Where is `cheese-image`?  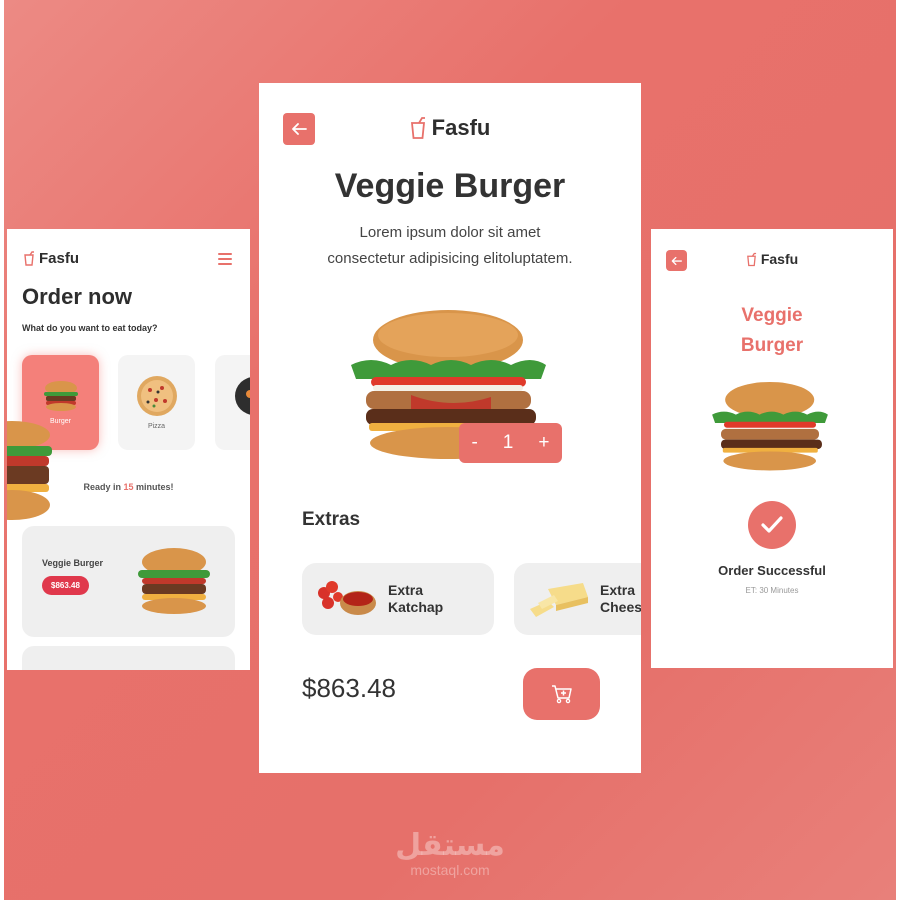 cheese-image is located at coordinates (559, 600).